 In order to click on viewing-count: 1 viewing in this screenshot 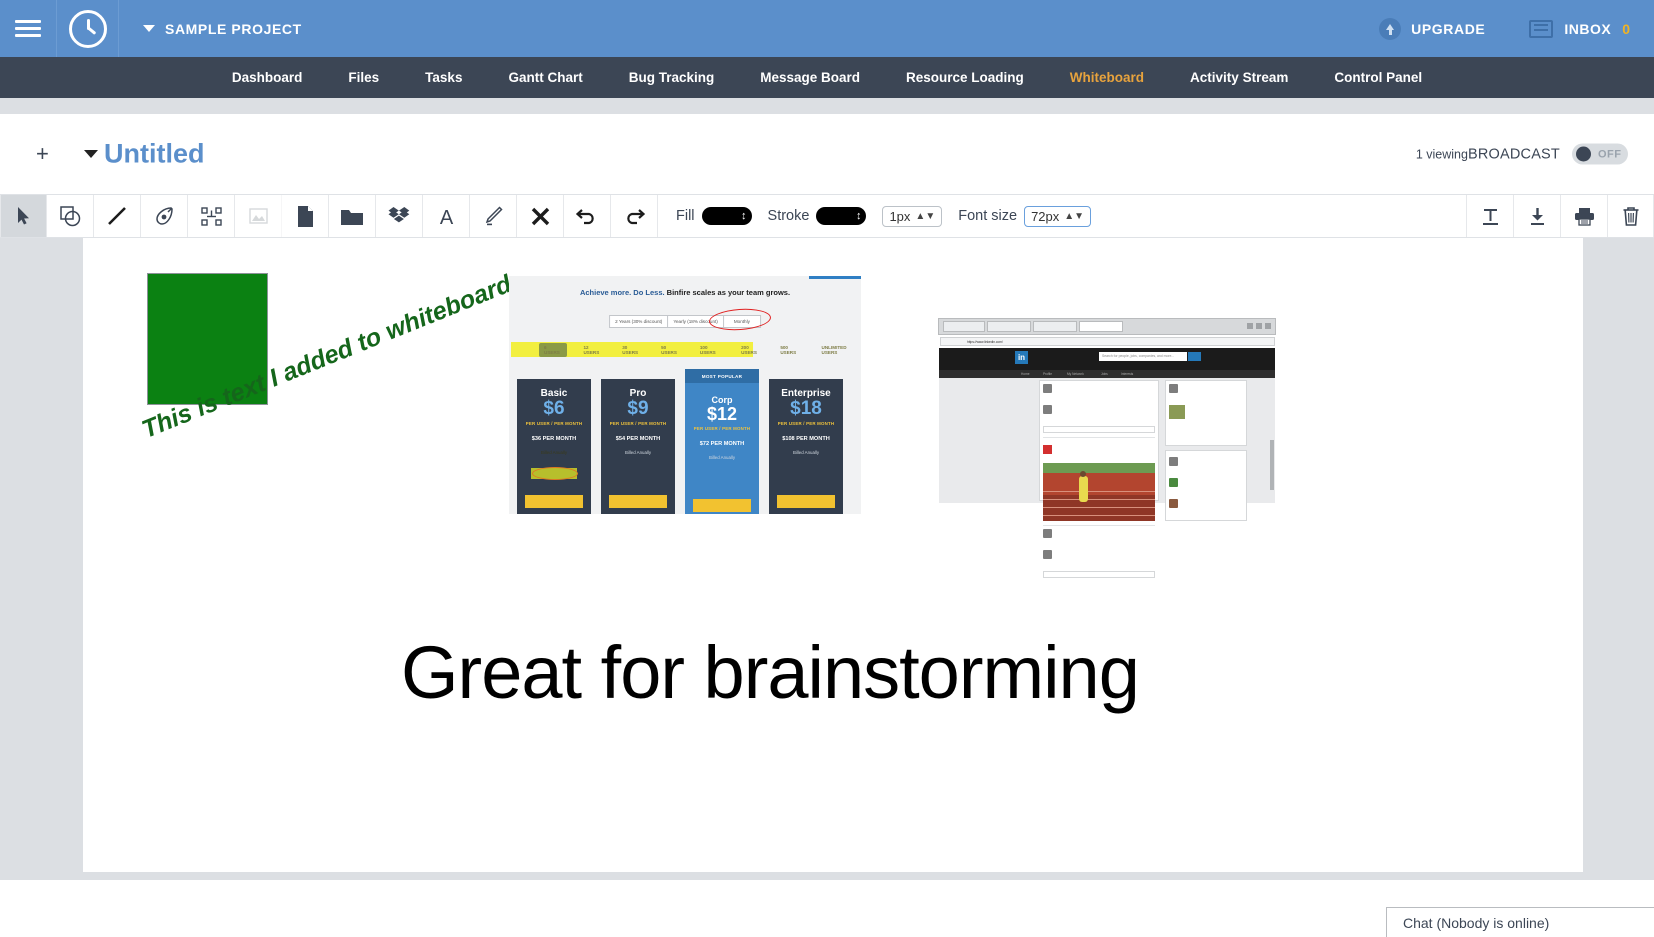, I will do `click(1441, 154)`.